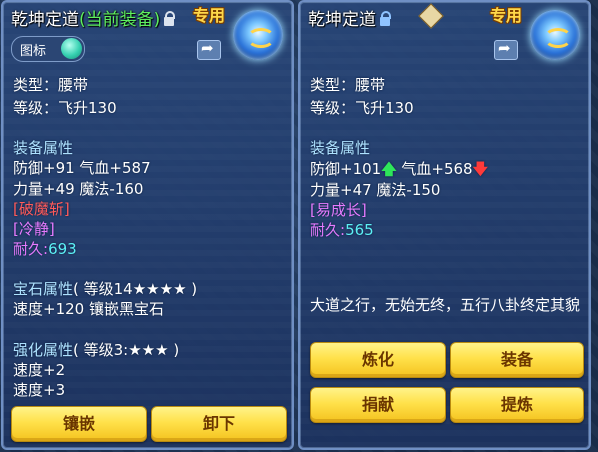  Describe the element at coordinates (219, 424) in the screenshot. I see `unequip-button: 卸下` at that location.